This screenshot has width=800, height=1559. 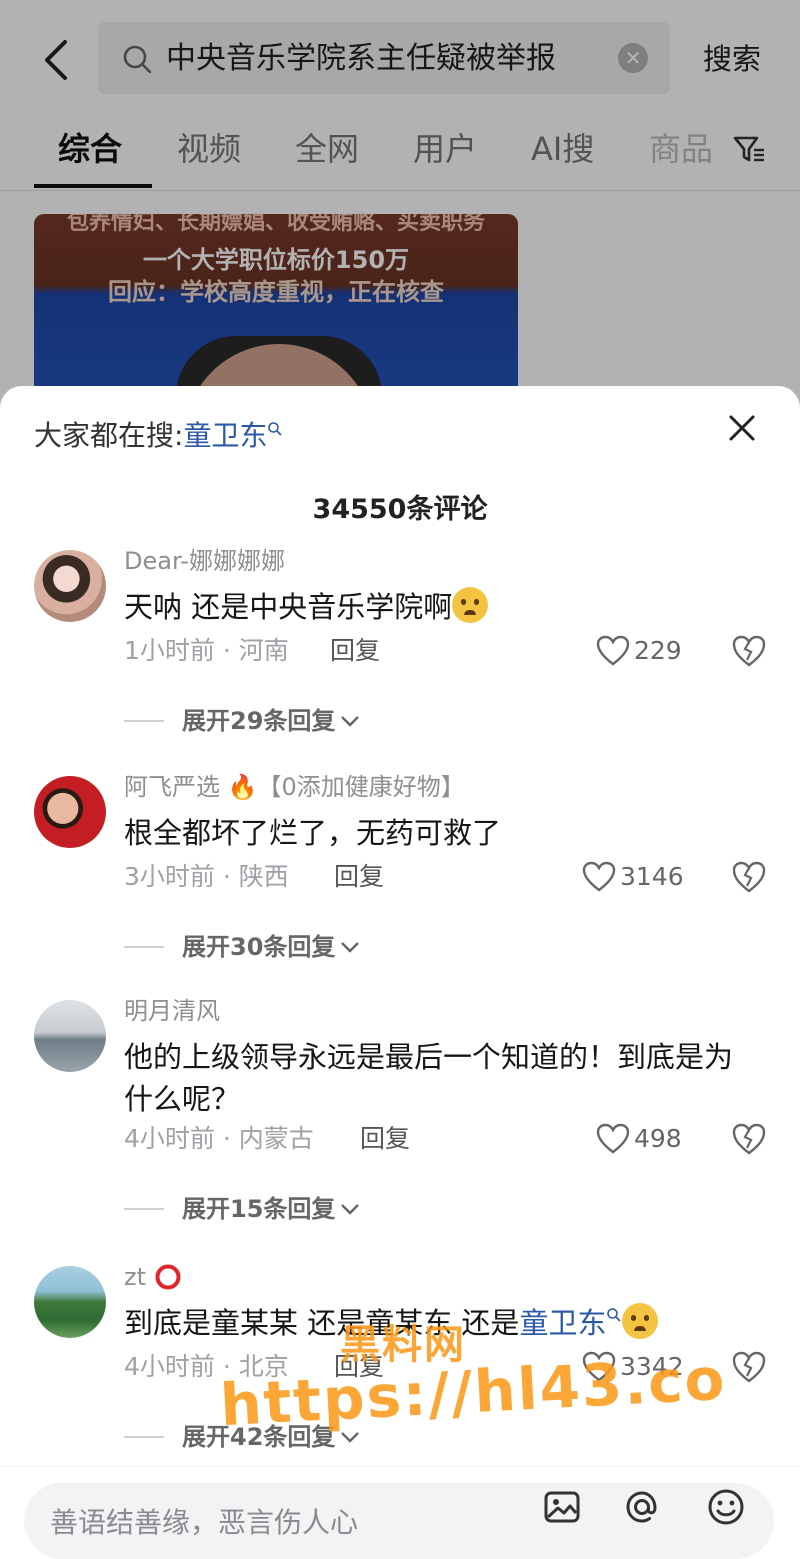 I want to click on expand-replies-label: 展开30条回复, so click(x=259, y=947).